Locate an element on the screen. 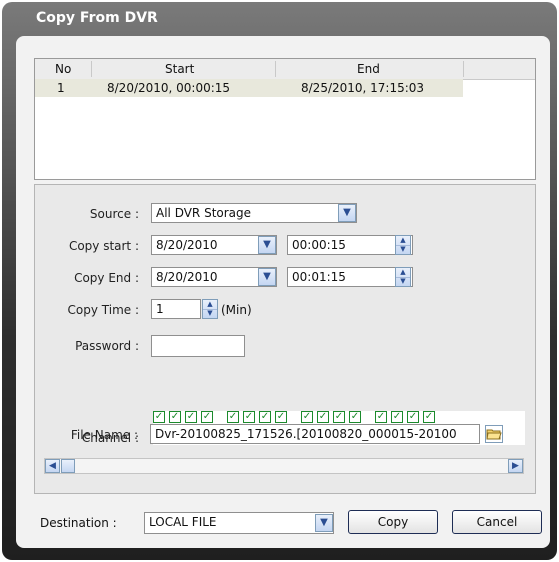  copy-end-date-value: 8/20/2010 is located at coordinates (187, 277).